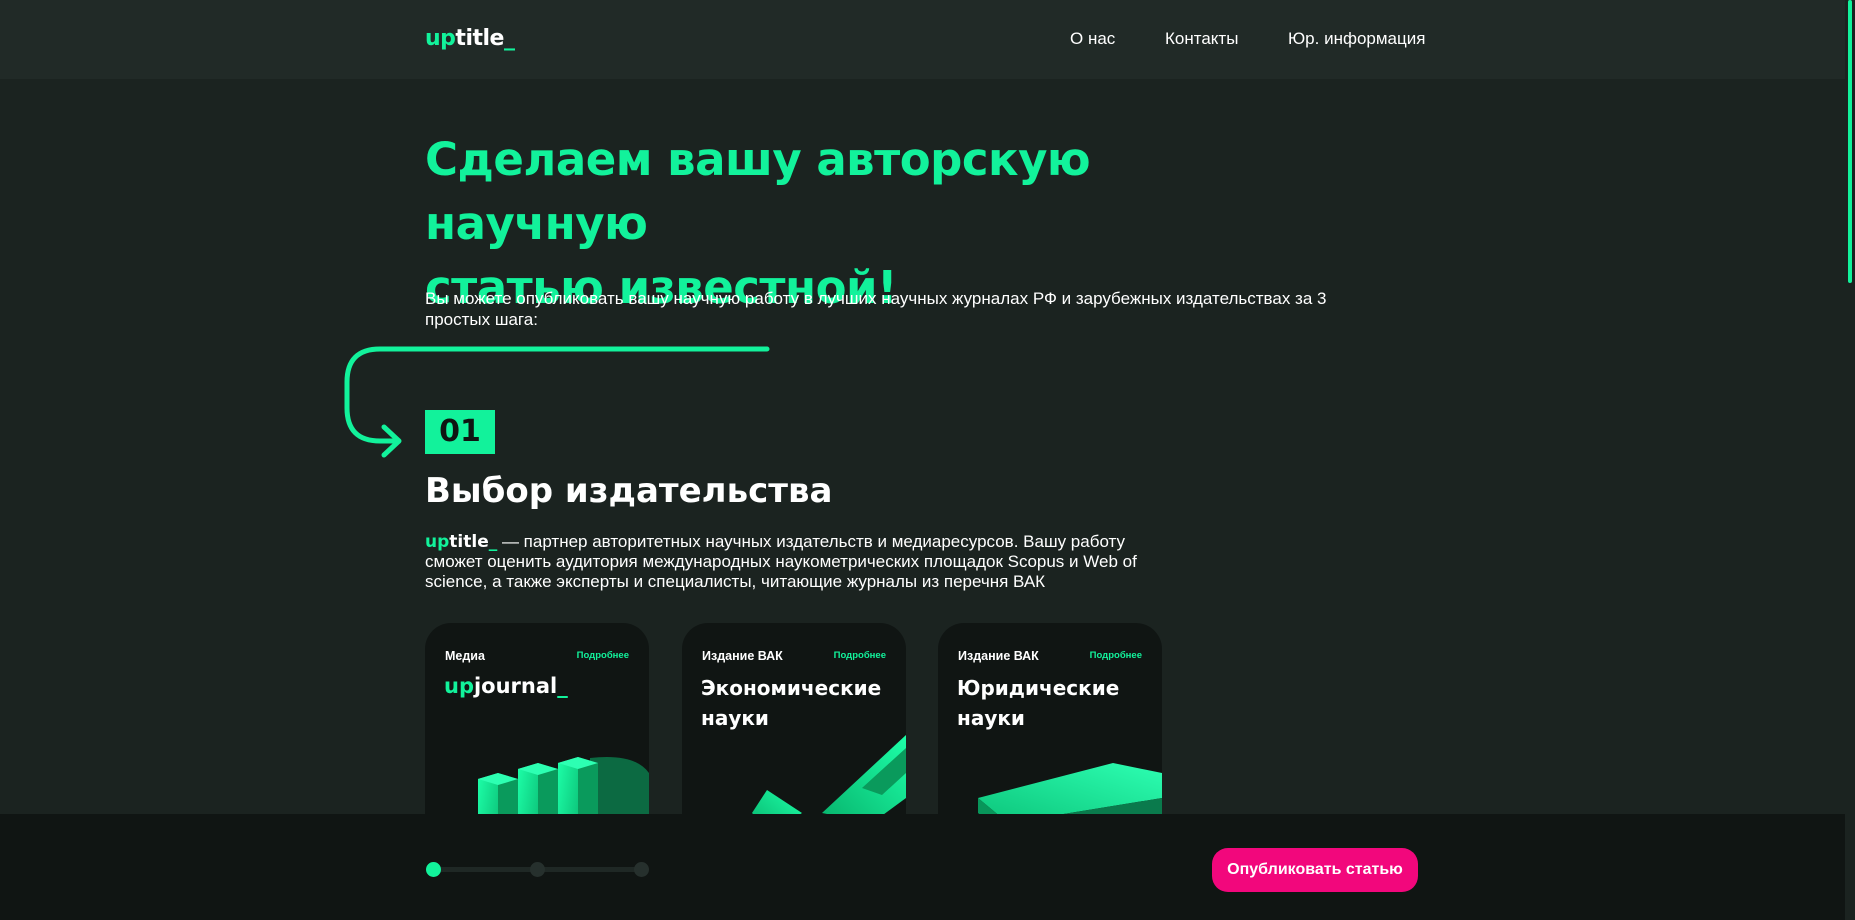 This screenshot has width=1855, height=920. What do you see at coordinates (437, 542) in the screenshot?
I see `inline-logo-accent: up` at bounding box center [437, 542].